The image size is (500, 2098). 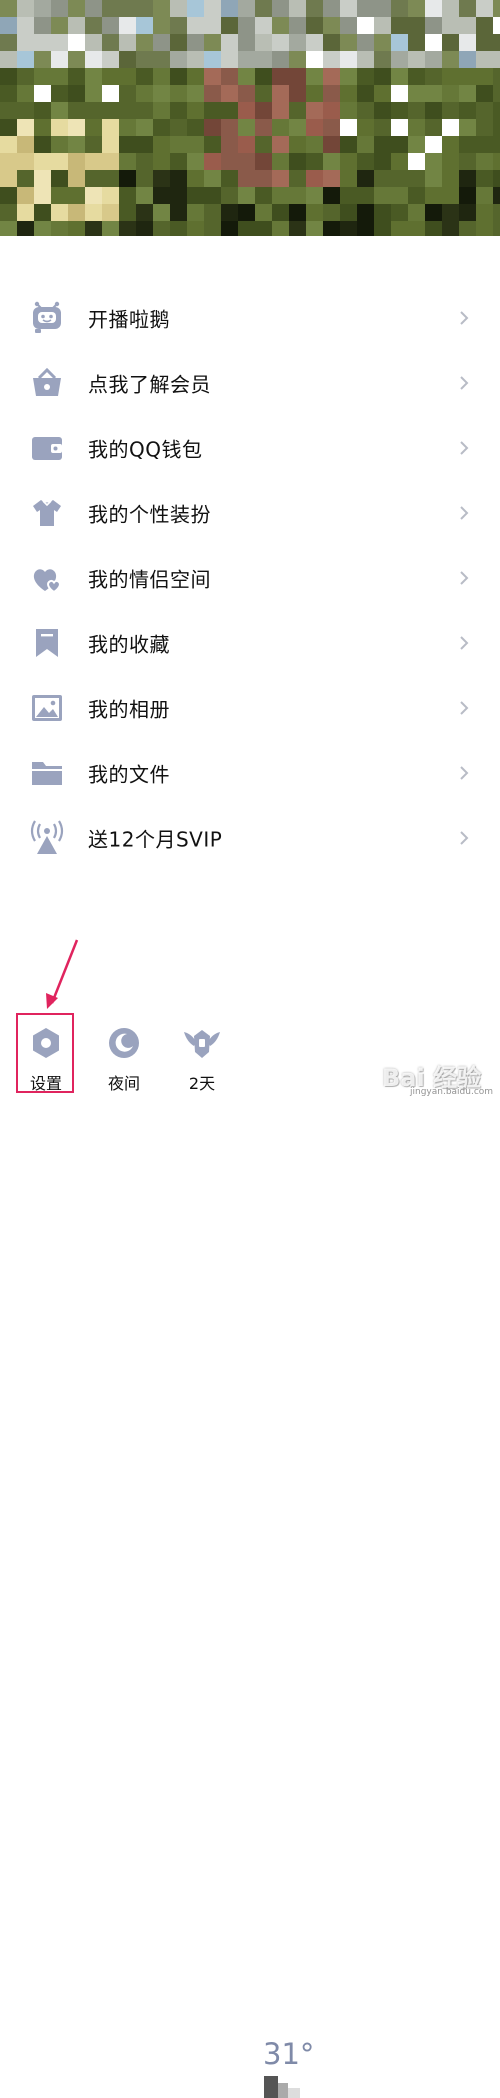 What do you see at coordinates (250, 512) in the screenshot?
I see `menu-item-theme: 我的个性装扮` at bounding box center [250, 512].